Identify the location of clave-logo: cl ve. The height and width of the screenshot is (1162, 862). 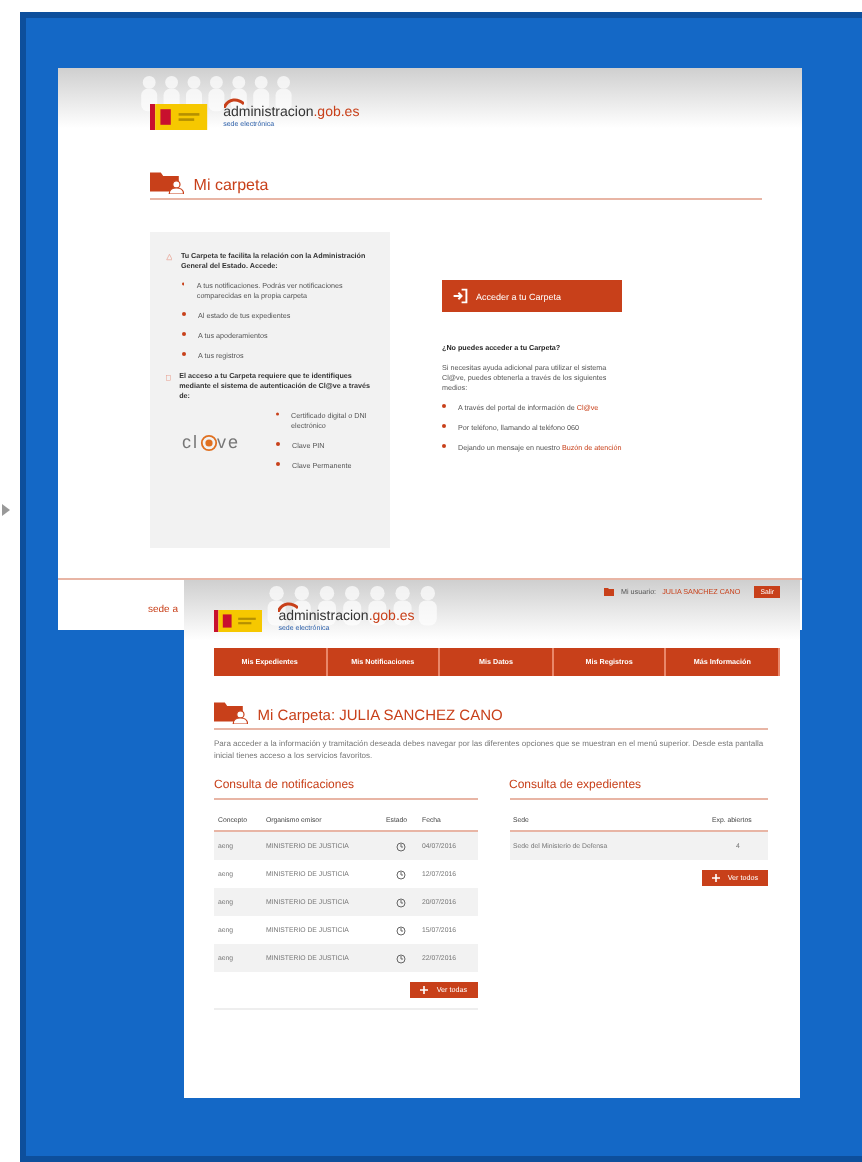
(211, 442).